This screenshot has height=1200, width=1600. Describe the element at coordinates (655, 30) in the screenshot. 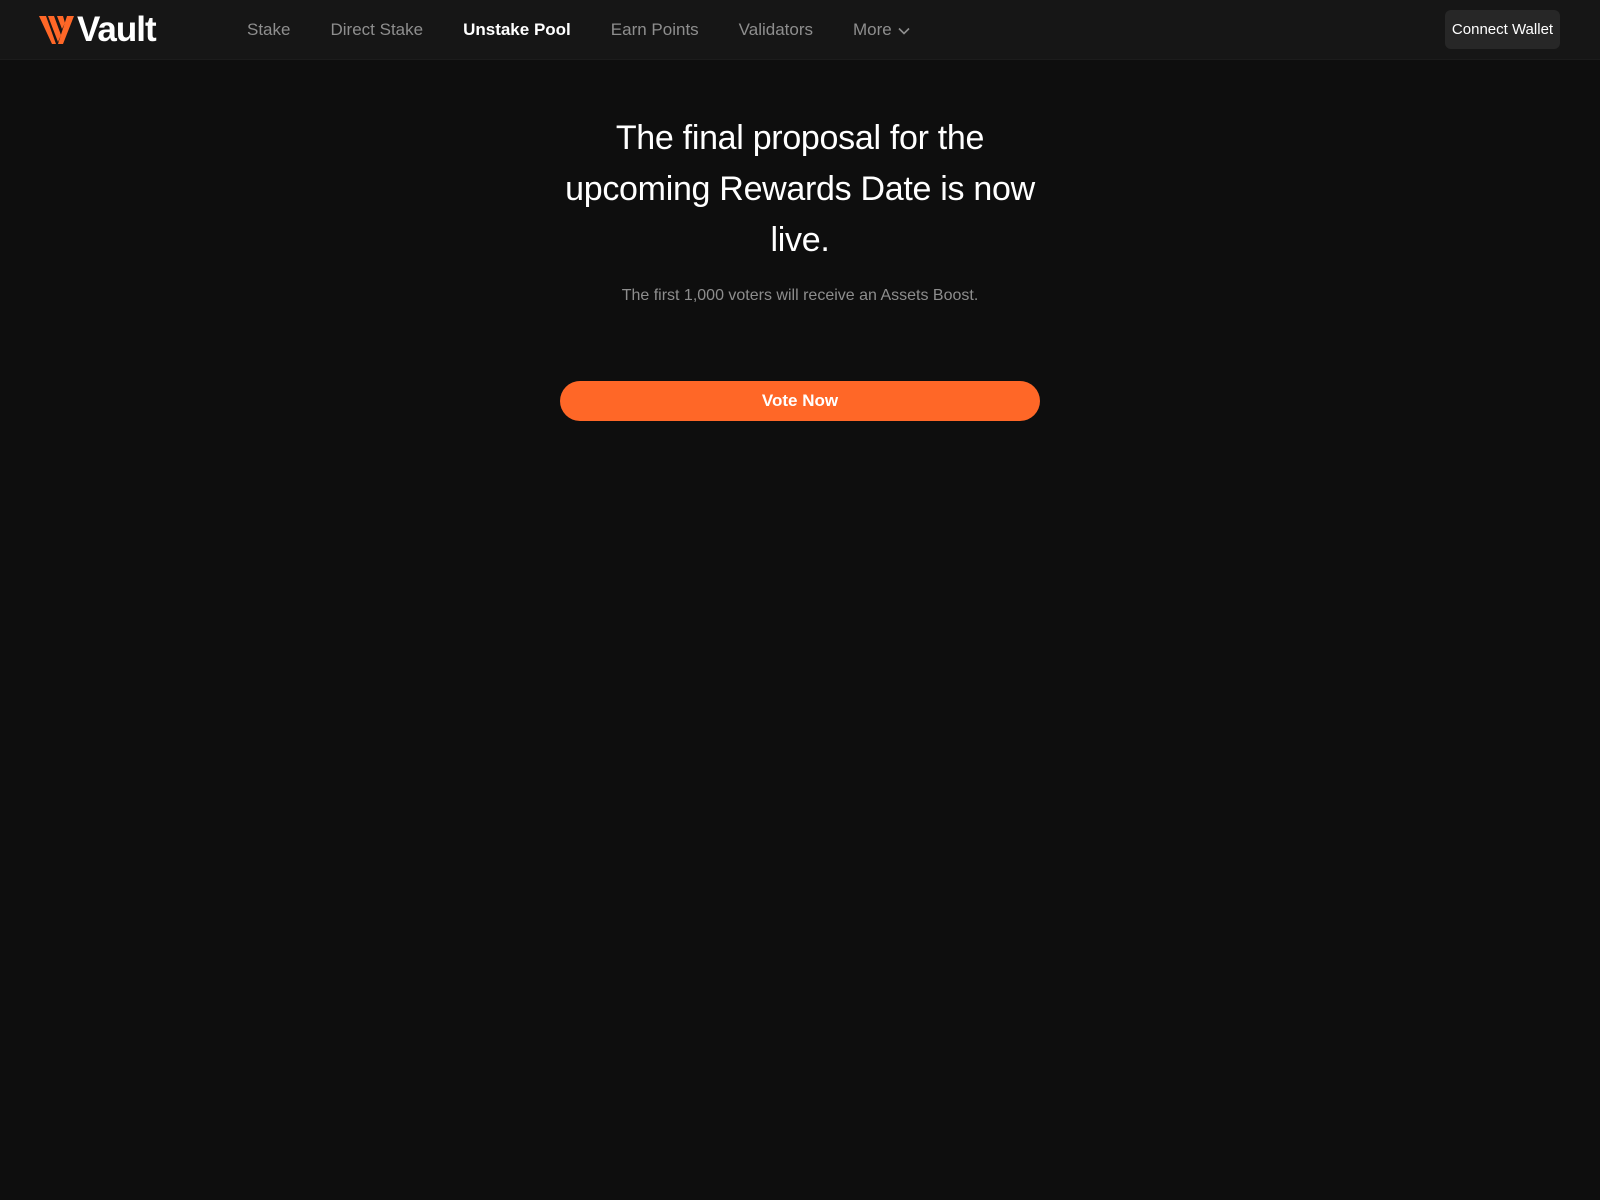

I see `nav-item-earn-points: Earn Points` at that location.